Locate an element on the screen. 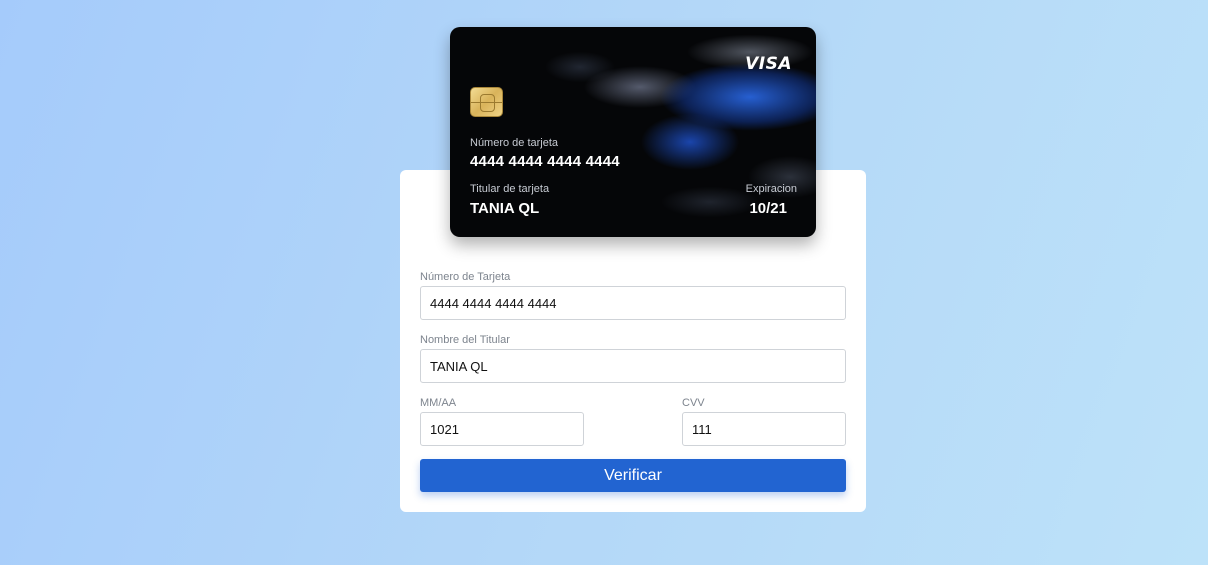 This screenshot has width=1208, height=565. visa-logo: VISA is located at coordinates (768, 64).